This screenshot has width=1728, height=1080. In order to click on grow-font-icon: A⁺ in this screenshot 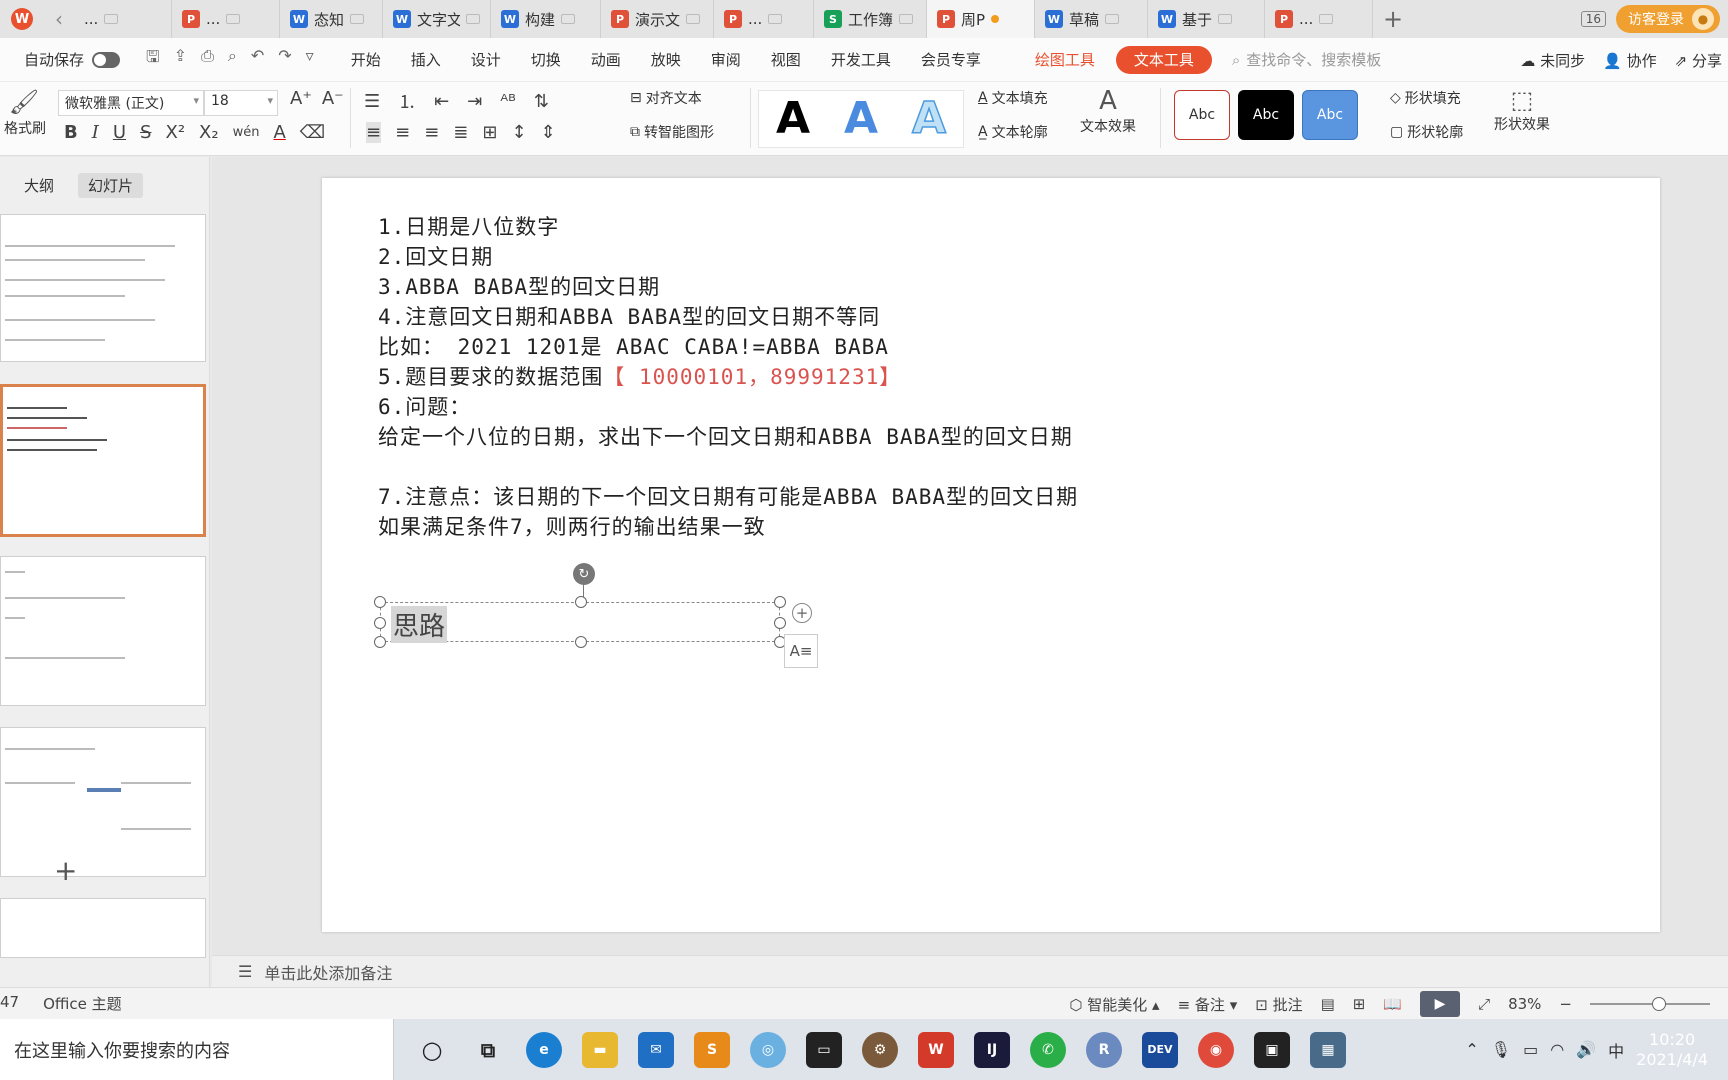, I will do `click(301, 98)`.